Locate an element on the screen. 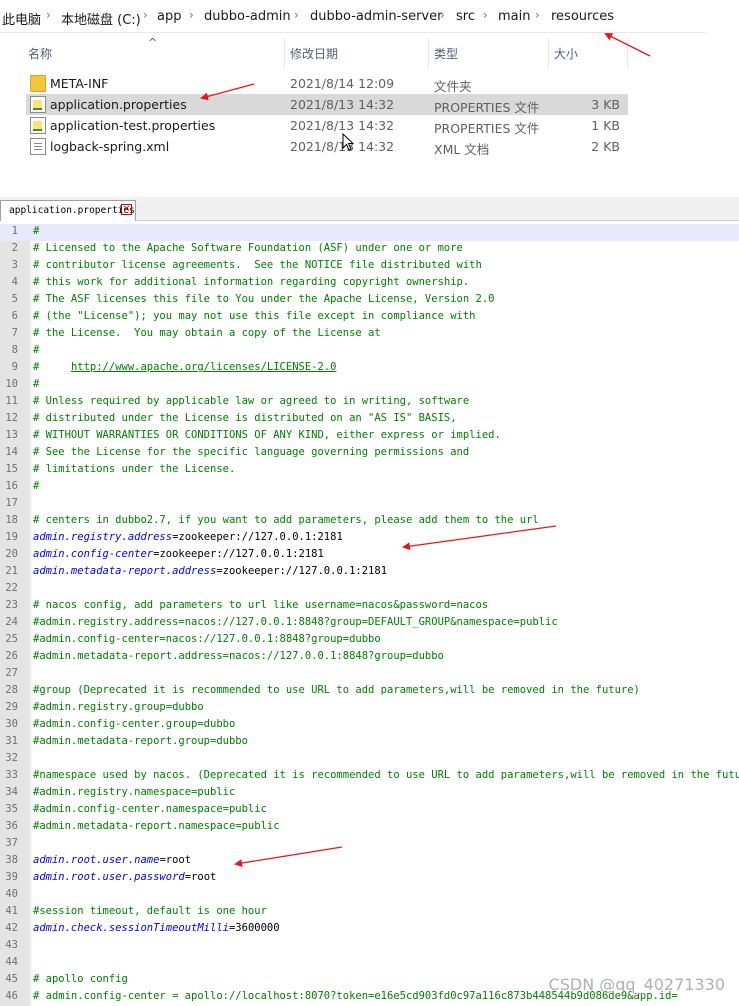 The image size is (739, 1006). file-date: 2021/8/13 14:32 is located at coordinates (342, 104).